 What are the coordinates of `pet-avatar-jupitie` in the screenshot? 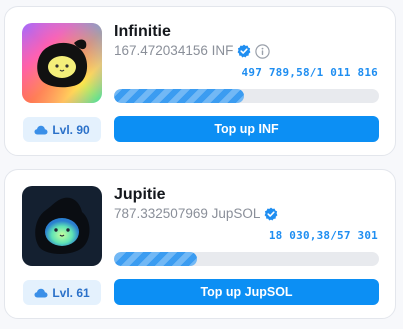 It's located at (62, 226).